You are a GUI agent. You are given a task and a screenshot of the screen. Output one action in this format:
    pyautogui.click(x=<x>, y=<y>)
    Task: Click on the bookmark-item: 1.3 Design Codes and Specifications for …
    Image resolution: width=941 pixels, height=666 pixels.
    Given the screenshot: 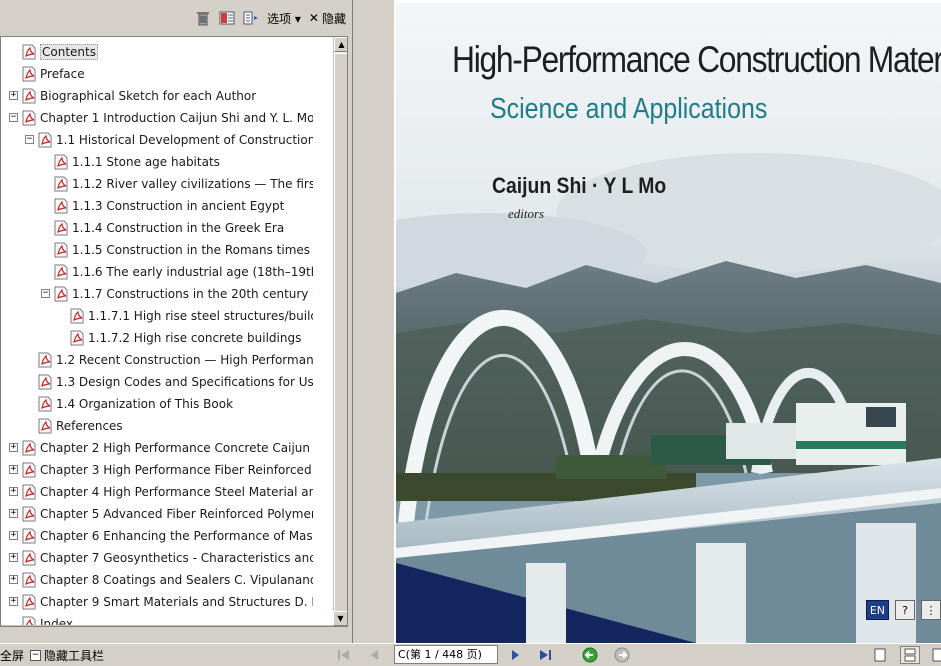 What is the action you would take?
    pyautogui.click(x=175, y=382)
    